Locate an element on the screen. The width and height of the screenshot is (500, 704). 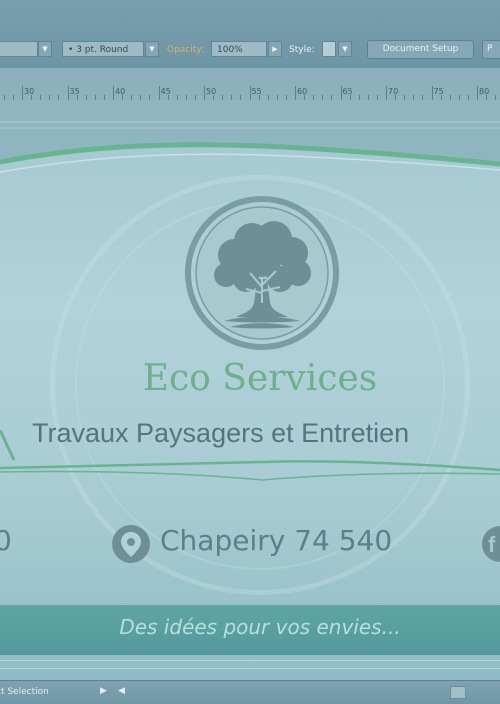
ruler-label: 35 is located at coordinates (74, 91).